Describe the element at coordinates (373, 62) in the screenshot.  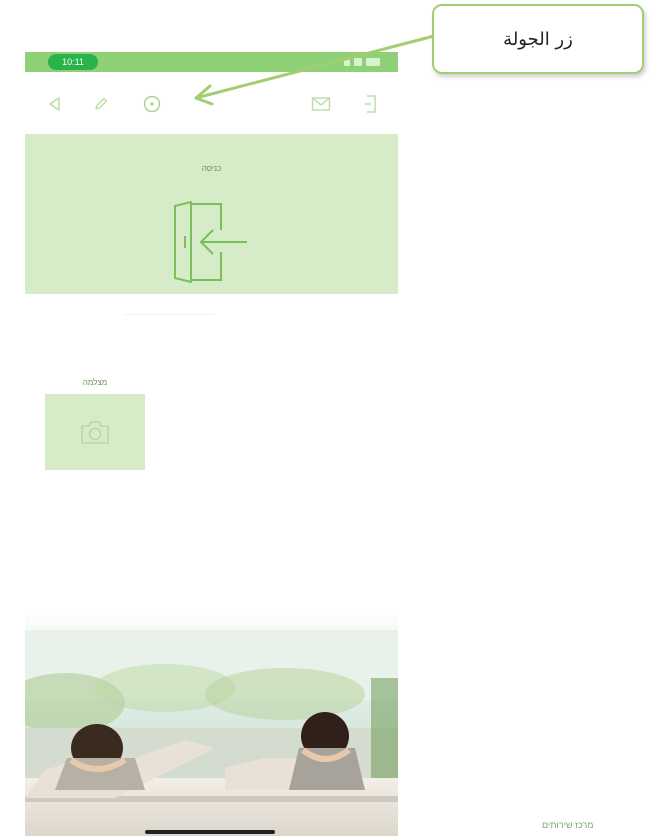
I see `battery-icon` at that location.